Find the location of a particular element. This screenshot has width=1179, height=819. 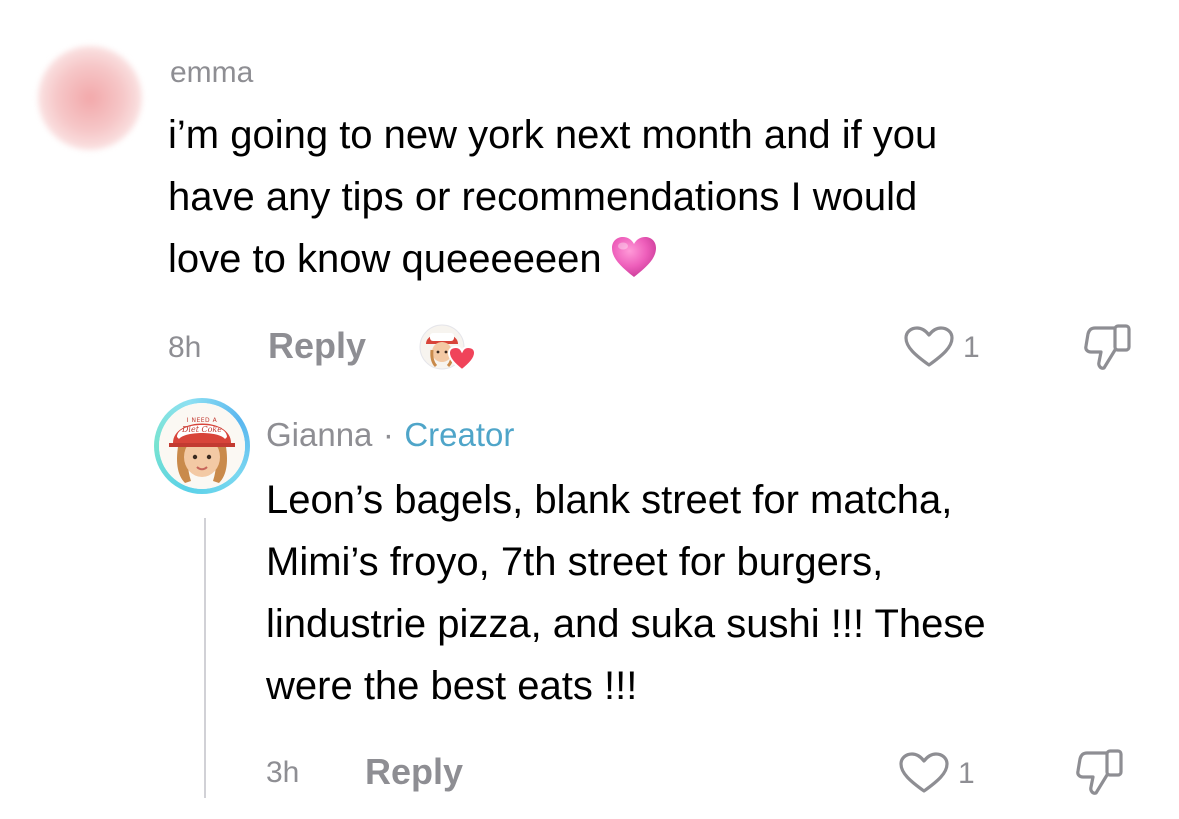

creator-avatar-image: I NEED A Diet Coke is located at coordinates (202, 446).